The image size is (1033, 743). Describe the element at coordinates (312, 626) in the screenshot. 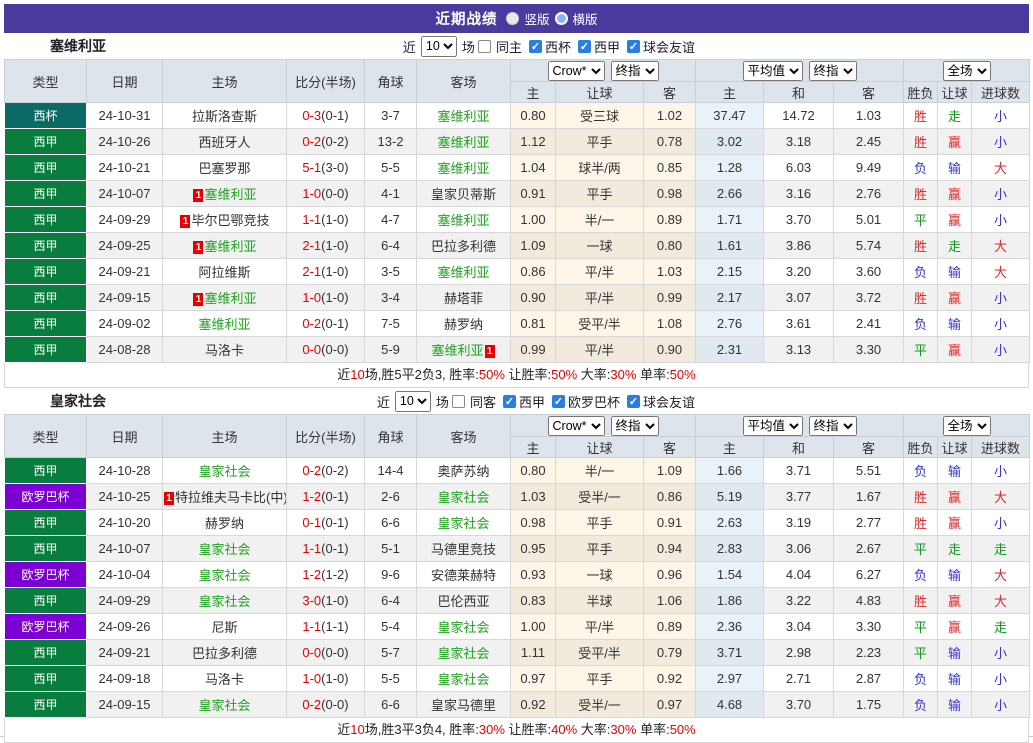

I see `fulltime-score: 1-1` at that location.